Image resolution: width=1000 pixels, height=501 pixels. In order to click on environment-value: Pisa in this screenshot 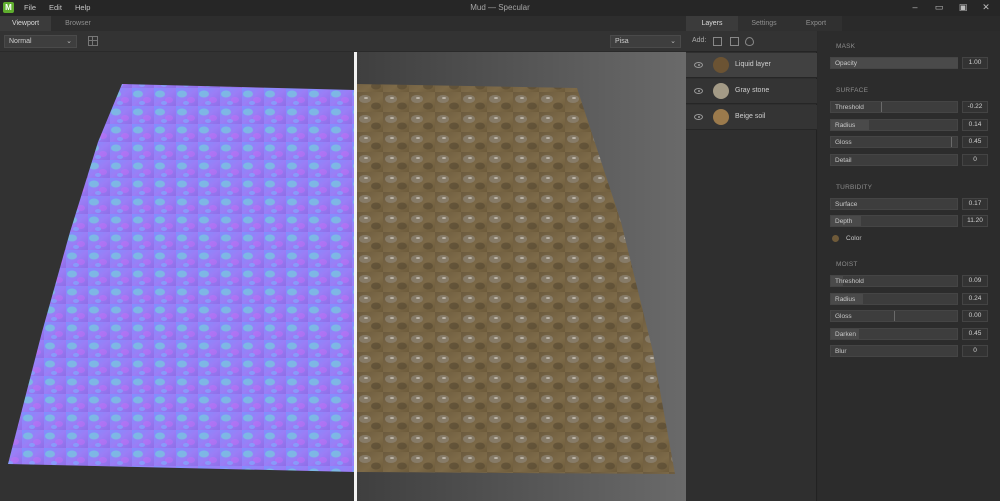, I will do `click(622, 41)`.